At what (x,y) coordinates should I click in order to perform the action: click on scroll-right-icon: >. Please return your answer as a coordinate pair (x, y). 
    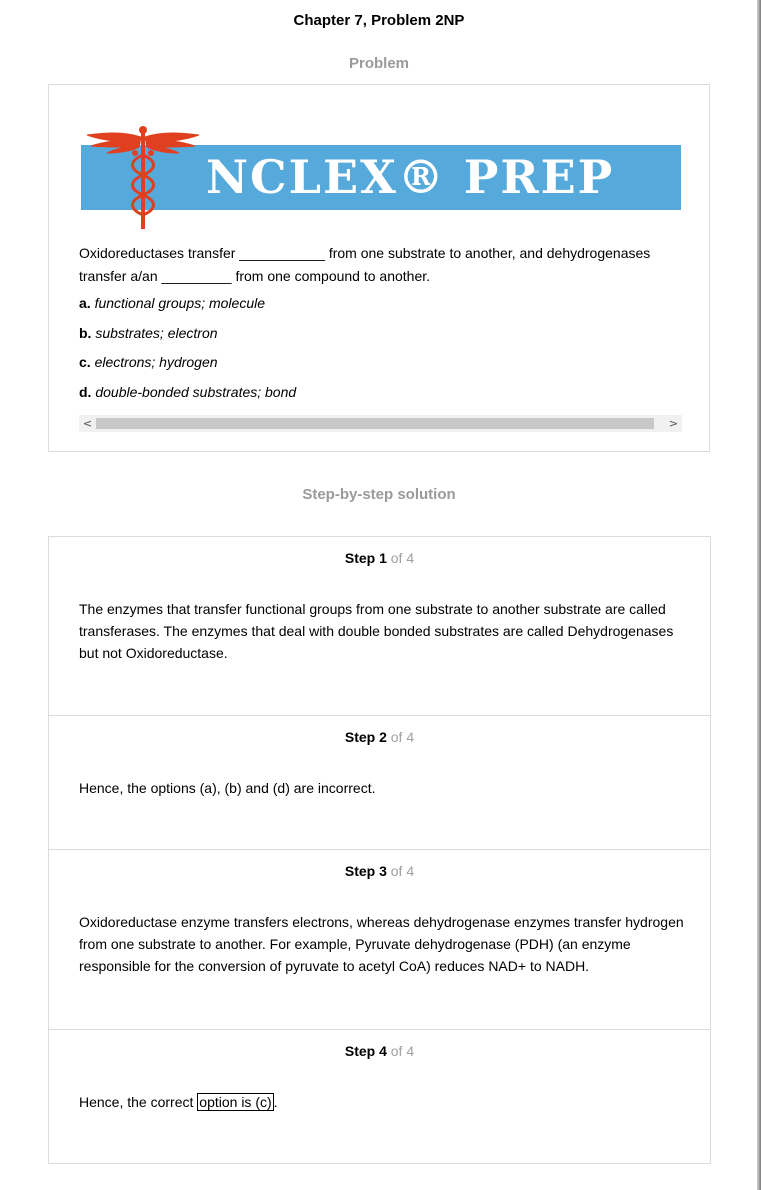
    Looking at the image, I should click on (673, 423).